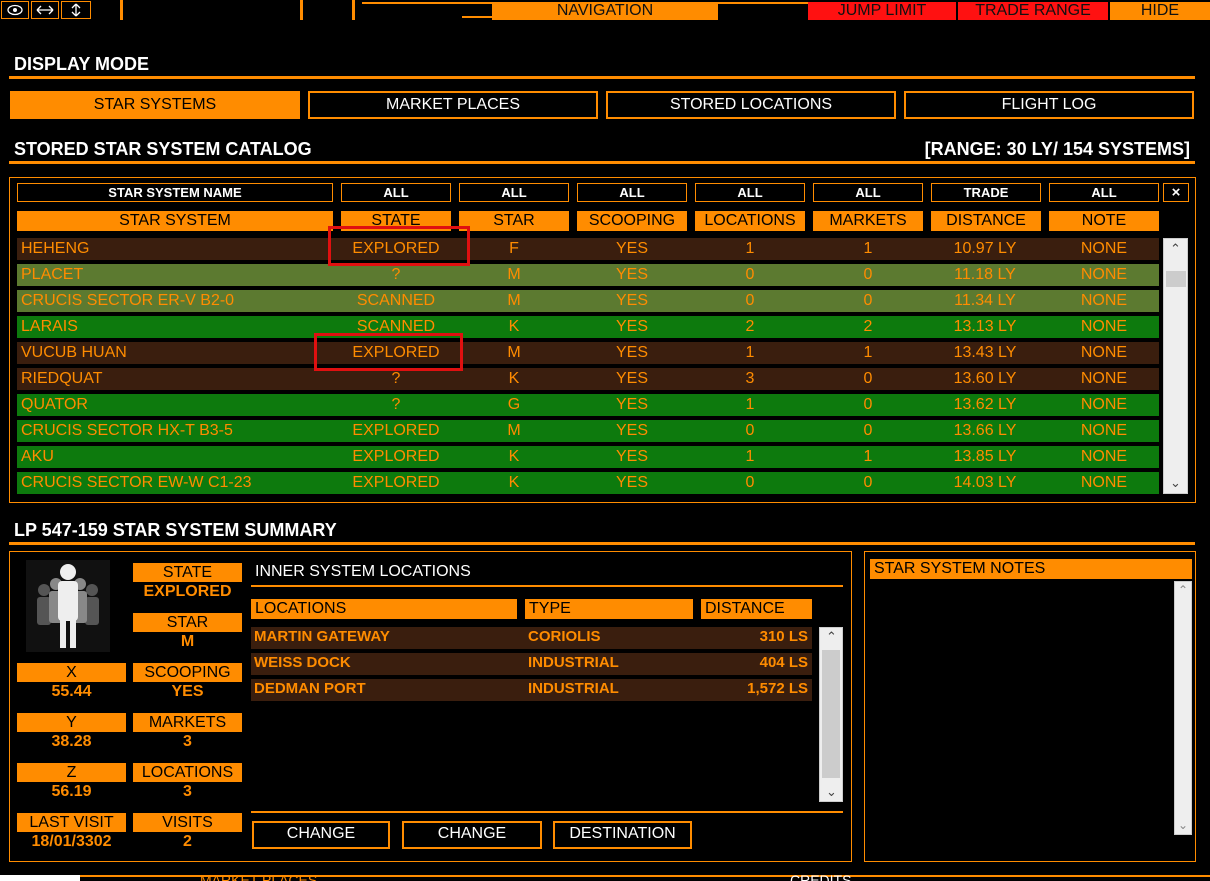 The height and width of the screenshot is (881, 1210). What do you see at coordinates (187, 641) in the screenshot?
I see `star-value: M` at bounding box center [187, 641].